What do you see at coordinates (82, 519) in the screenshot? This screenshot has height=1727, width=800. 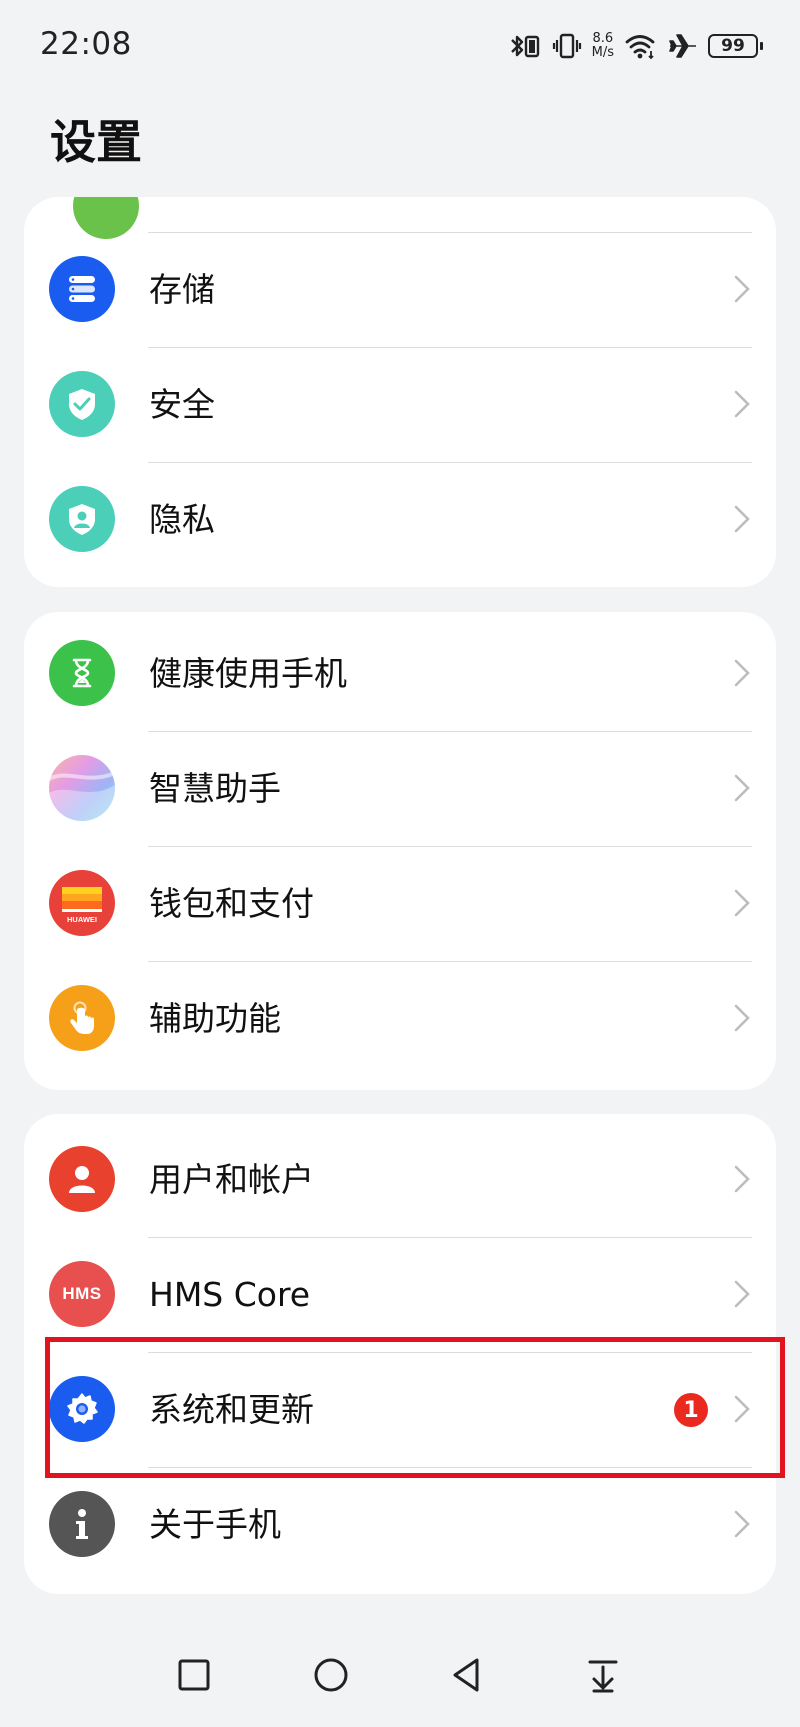 I see `privacy-shield-icon` at bounding box center [82, 519].